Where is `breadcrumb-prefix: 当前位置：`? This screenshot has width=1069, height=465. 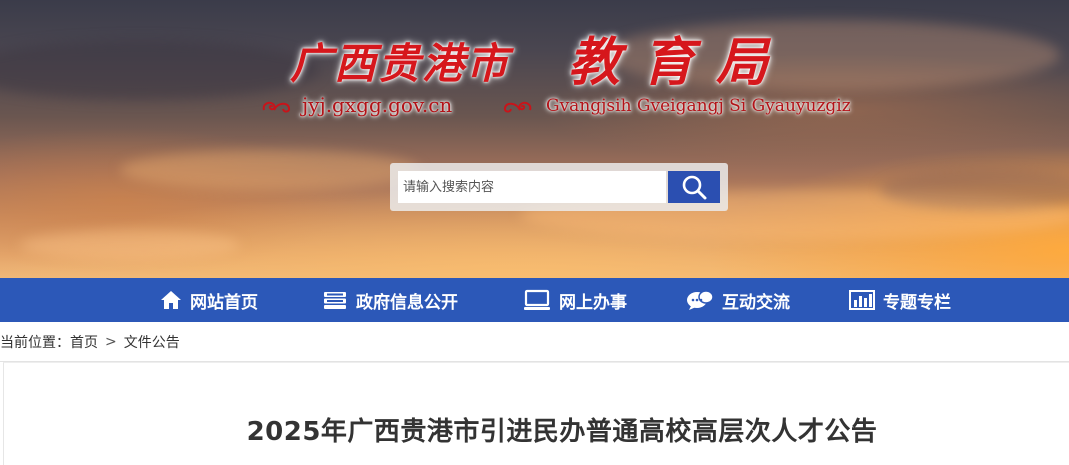
breadcrumb-prefix: 当前位置： is located at coordinates (35, 342).